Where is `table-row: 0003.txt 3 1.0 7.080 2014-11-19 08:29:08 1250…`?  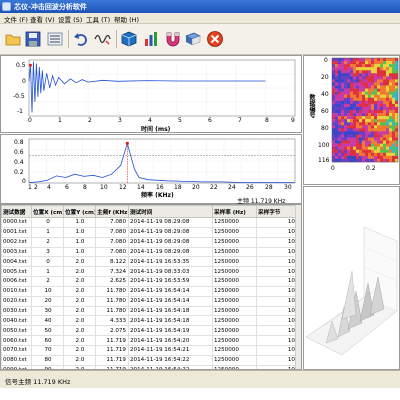
table-row: 0003.txt 3 1.0 7.080 2014-11-19 08:29:08 1250… is located at coordinates (149, 252).